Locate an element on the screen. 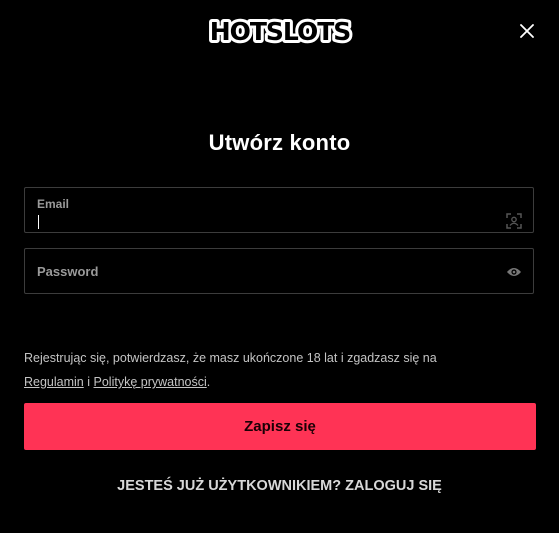  hotslots-logo: HOTSLOTS HOTSLOTS is located at coordinates (280, 31).